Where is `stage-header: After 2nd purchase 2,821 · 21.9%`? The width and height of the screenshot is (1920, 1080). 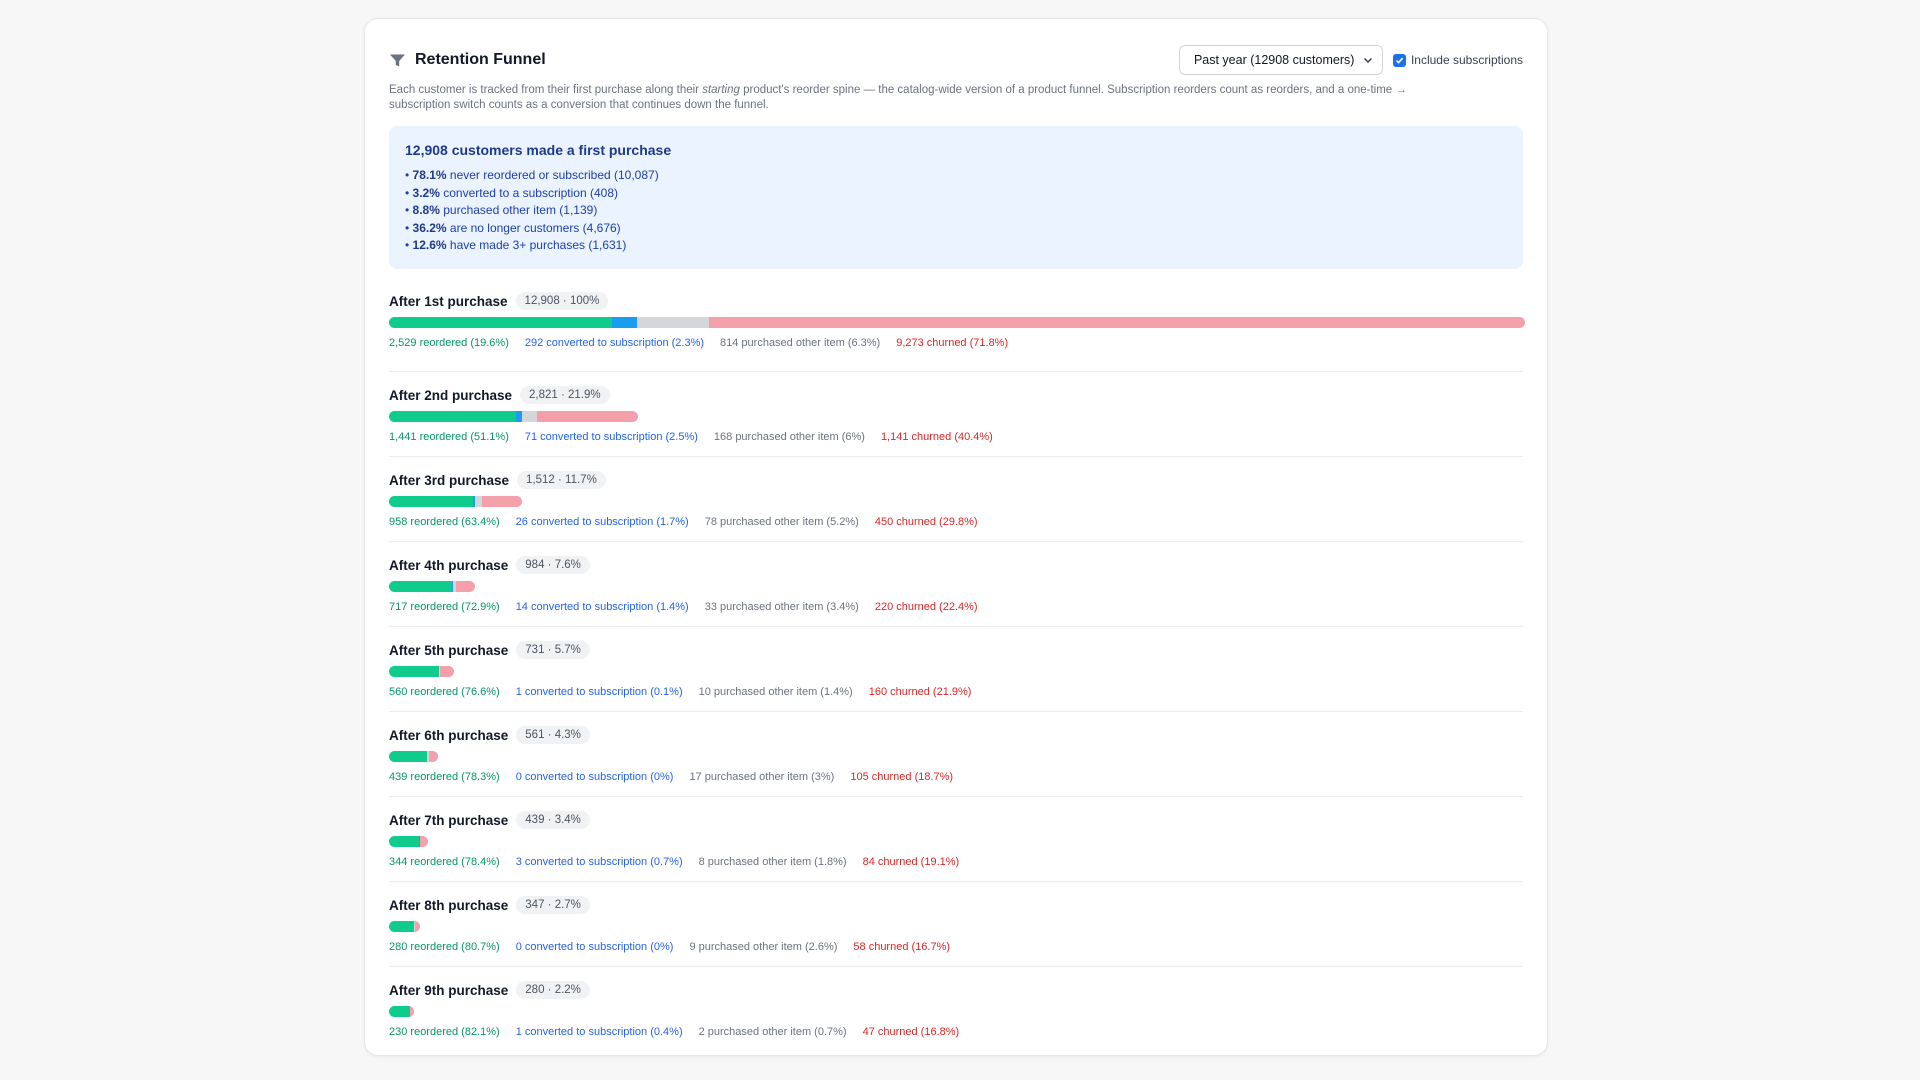
stage-header: After 2nd purchase 2,821 · 21.9% is located at coordinates (956, 395).